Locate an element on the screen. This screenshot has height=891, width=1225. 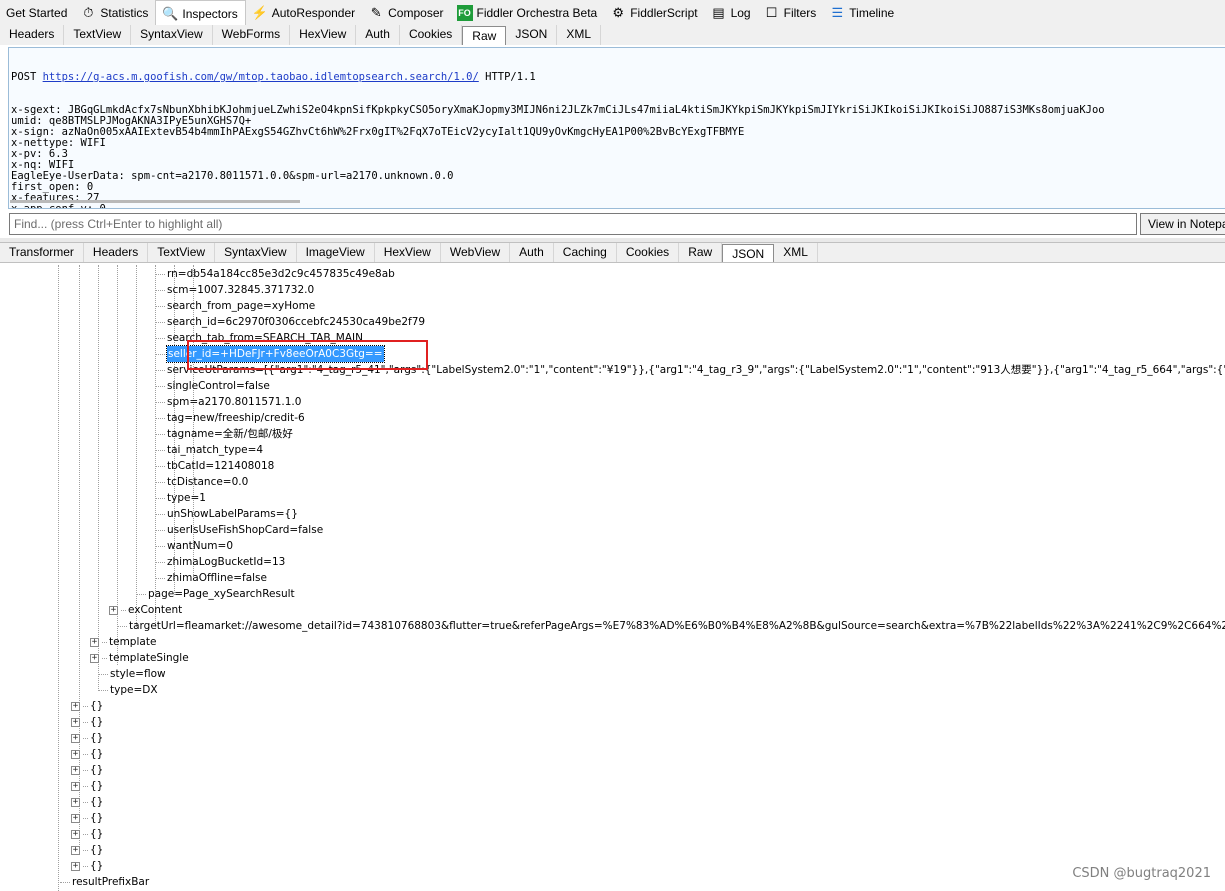
tree-node: type=DX is located at coordinates (128, 690).